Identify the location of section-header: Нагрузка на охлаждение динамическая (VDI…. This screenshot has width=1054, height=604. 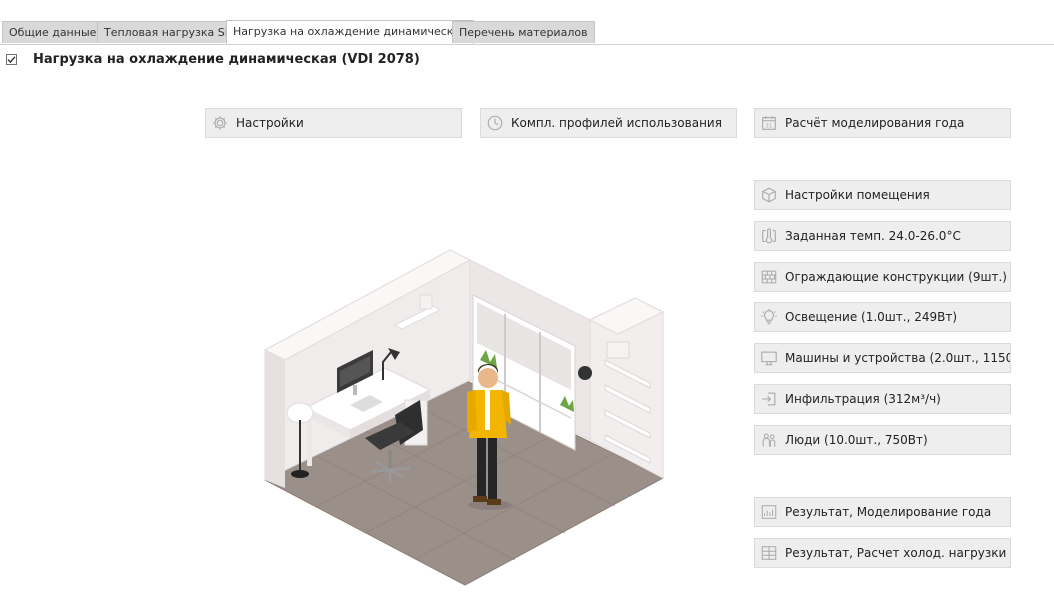
(213, 59).